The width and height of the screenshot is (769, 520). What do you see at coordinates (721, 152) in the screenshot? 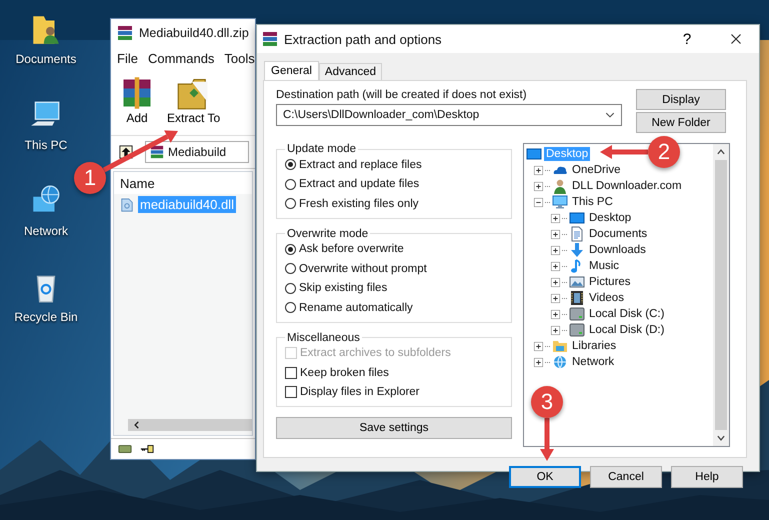
I see `up-caret-icon` at bounding box center [721, 152].